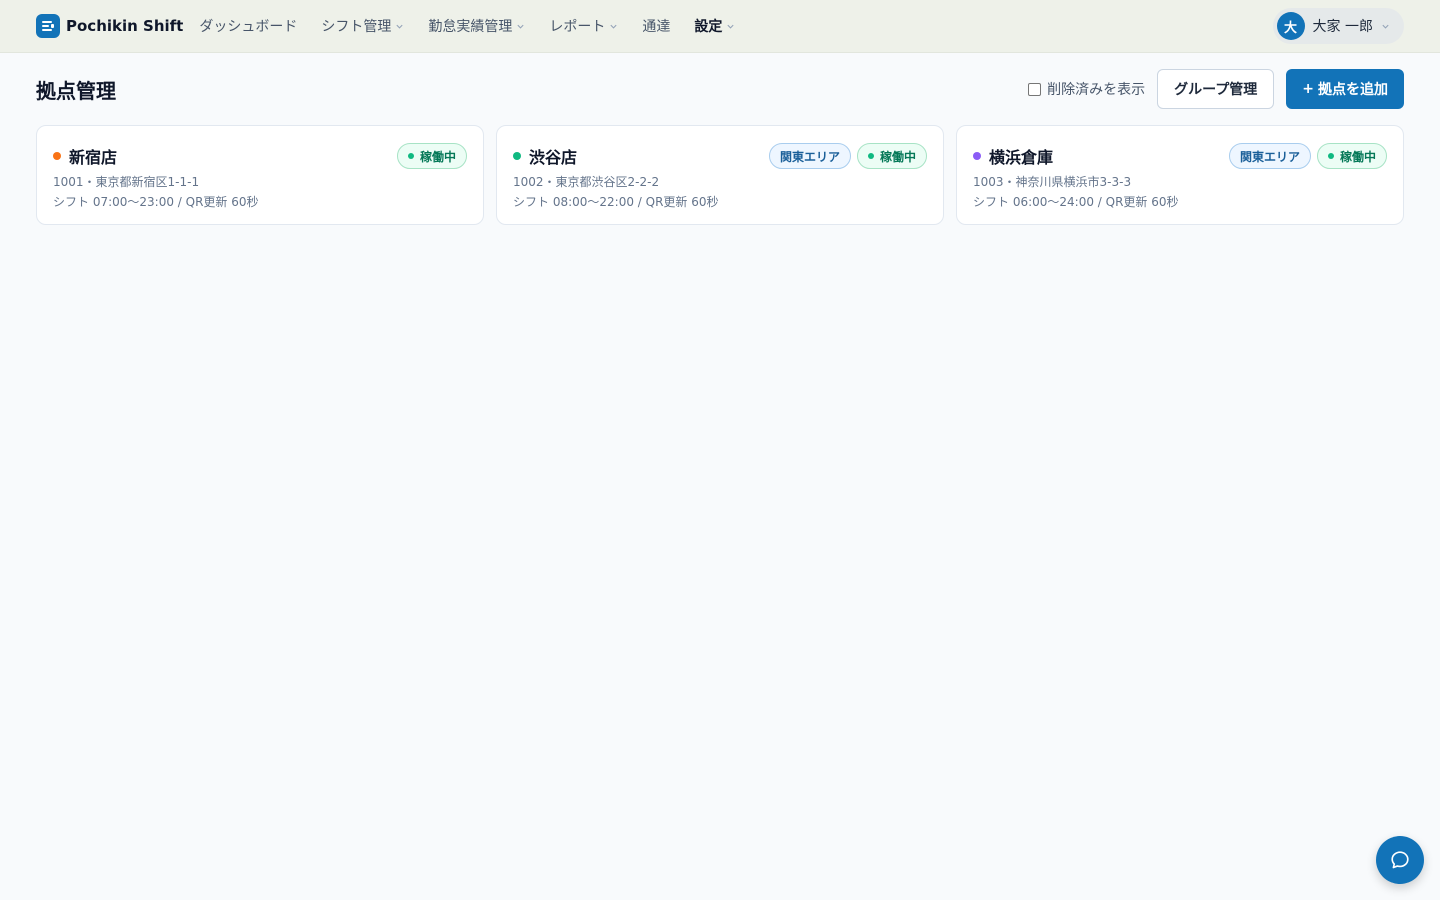 This screenshot has height=900, width=1440. What do you see at coordinates (616, 202) in the screenshot?
I see `location-shift-info: シフト 08:00〜22:00 / QR更新 60秒` at bounding box center [616, 202].